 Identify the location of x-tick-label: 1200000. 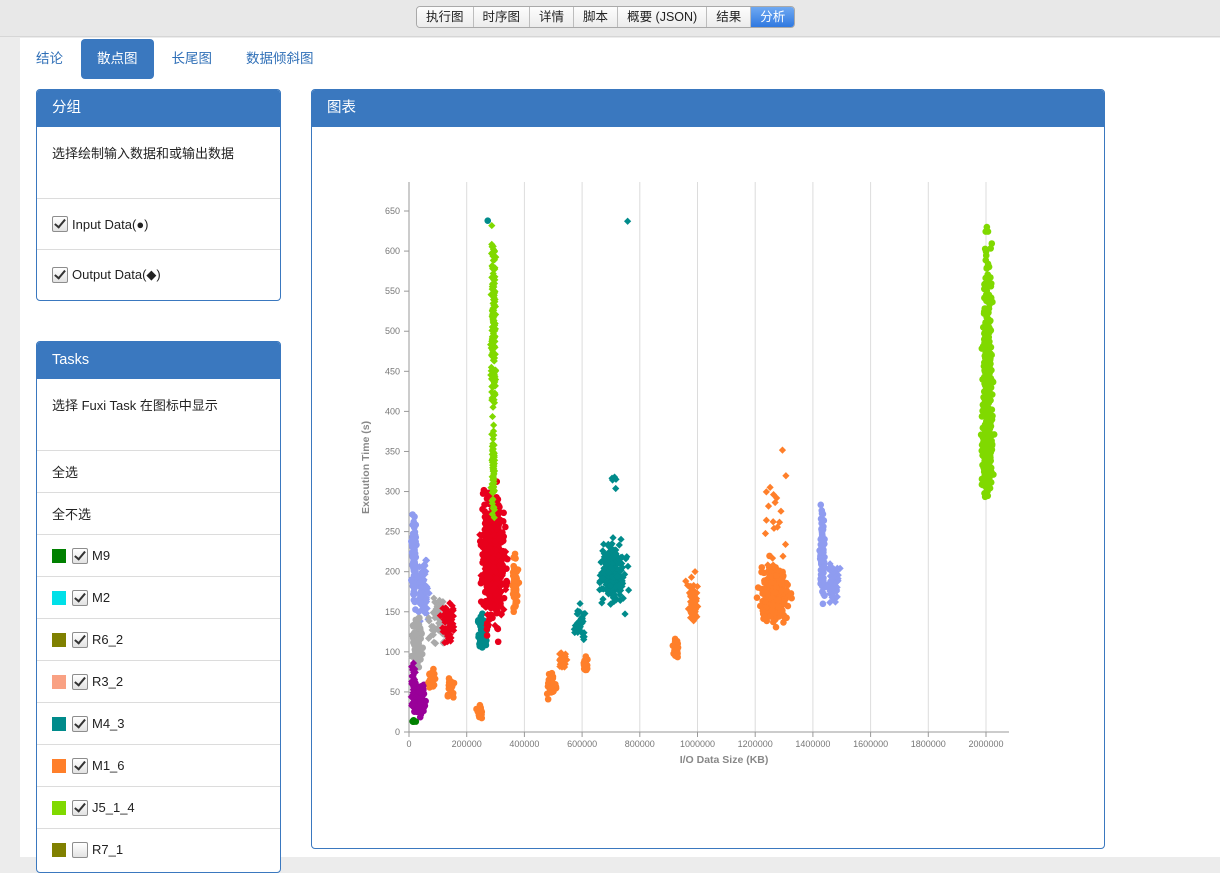
(755, 744).